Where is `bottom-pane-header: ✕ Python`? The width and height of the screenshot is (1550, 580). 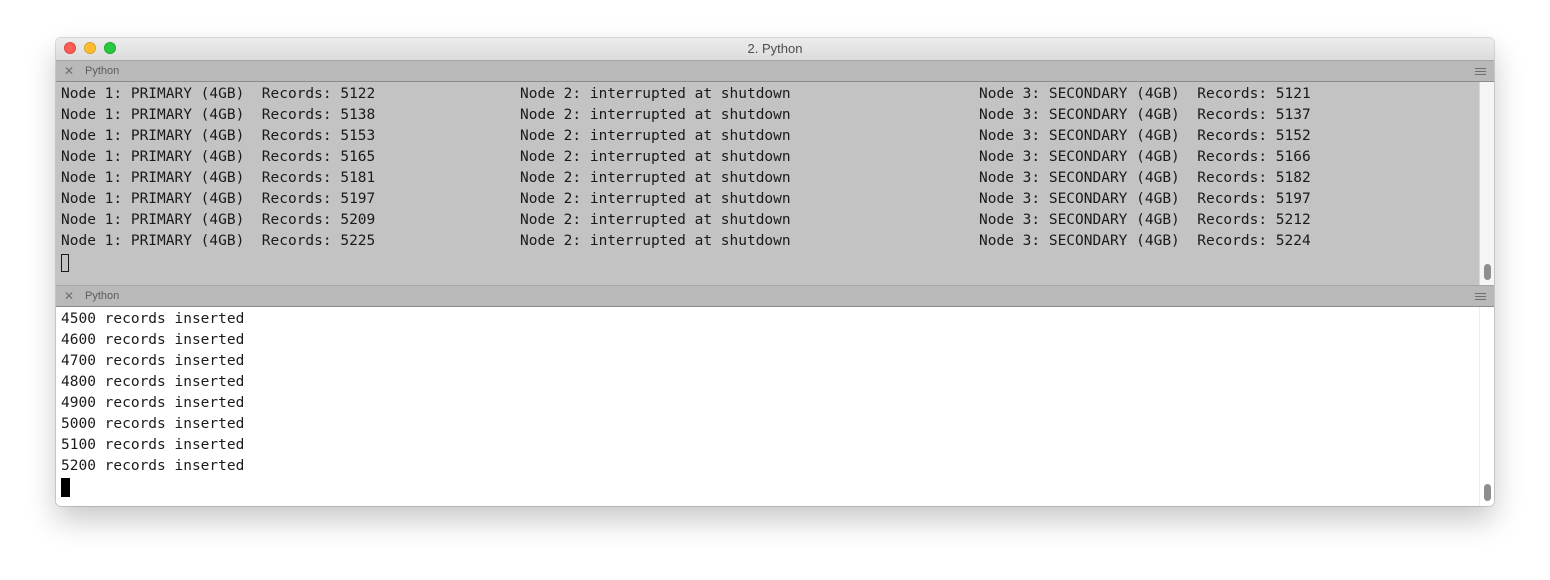 bottom-pane-header: ✕ Python is located at coordinates (775, 296).